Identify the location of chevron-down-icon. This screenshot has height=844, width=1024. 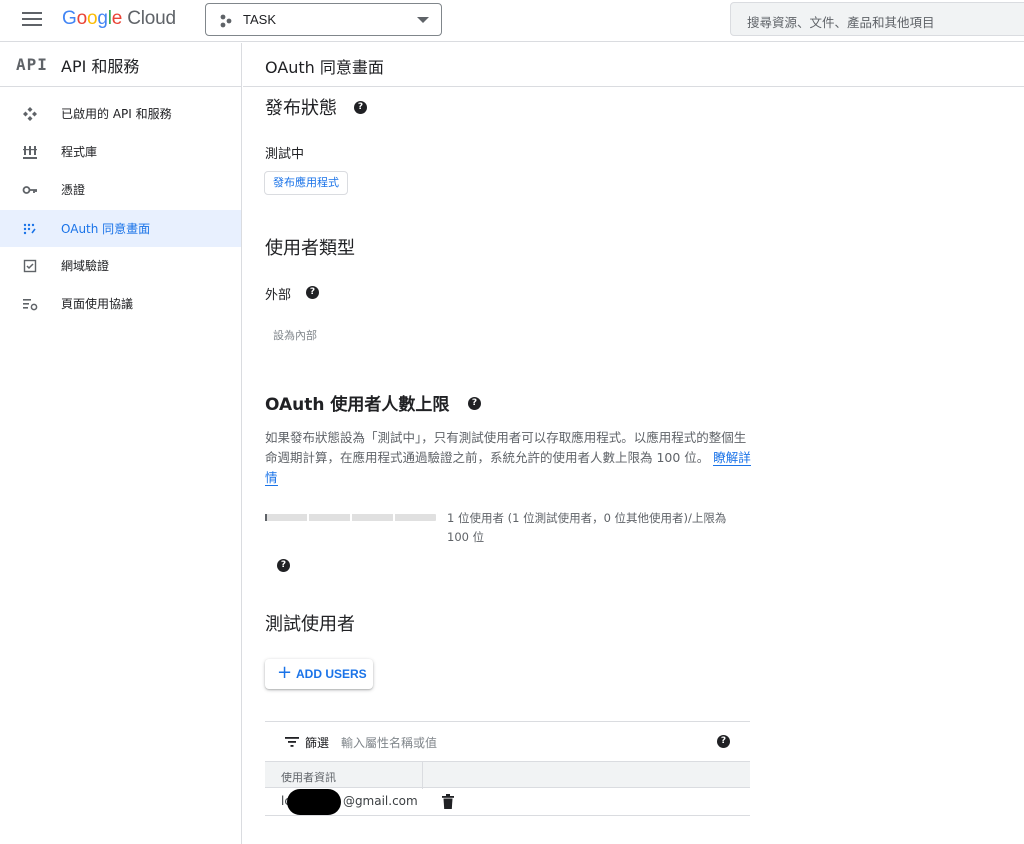
(423, 20).